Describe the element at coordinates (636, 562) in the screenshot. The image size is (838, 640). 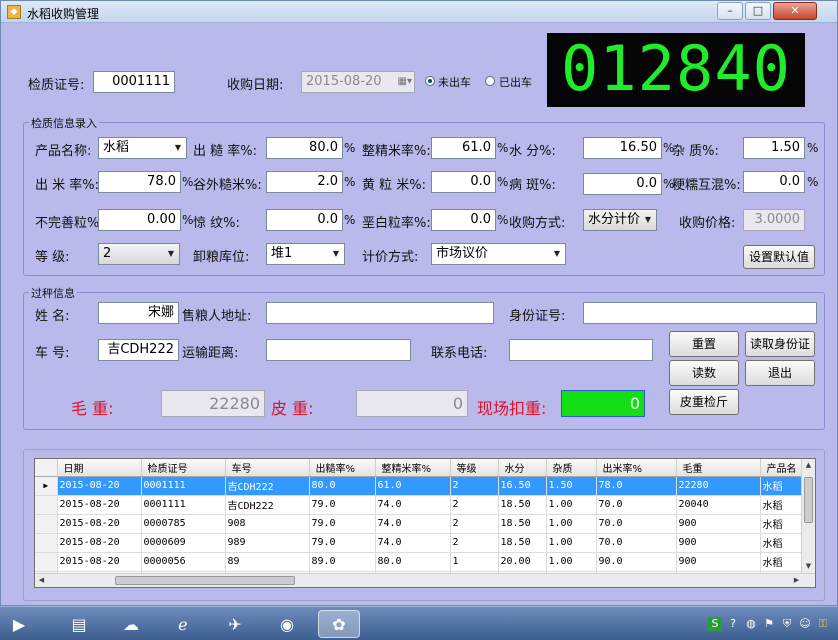
I see `table-cell: 90.0` at that location.